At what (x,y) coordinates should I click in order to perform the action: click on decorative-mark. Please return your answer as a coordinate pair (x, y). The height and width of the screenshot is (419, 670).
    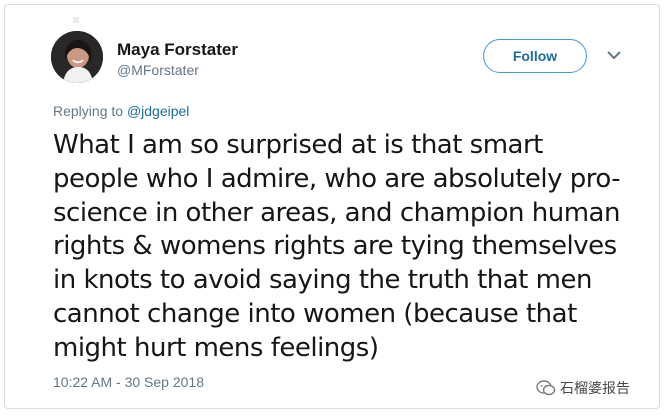
    Looking at the image, I should click on (76, 20).